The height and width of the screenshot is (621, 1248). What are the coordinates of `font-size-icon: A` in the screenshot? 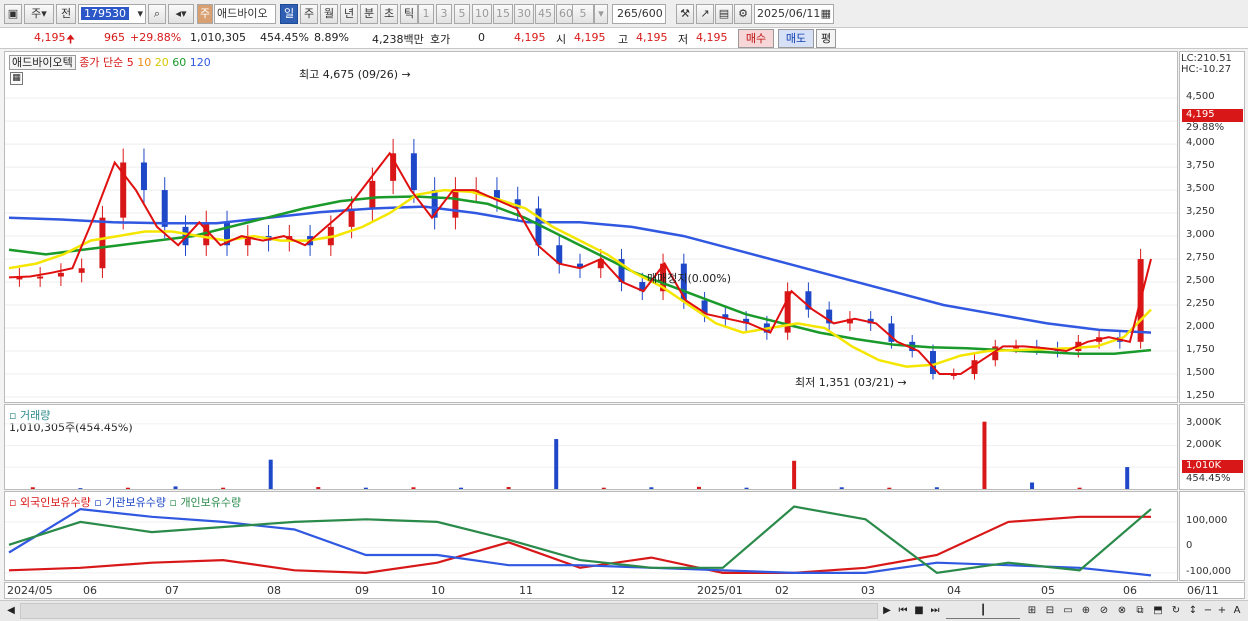 It's located at (1237, 611).